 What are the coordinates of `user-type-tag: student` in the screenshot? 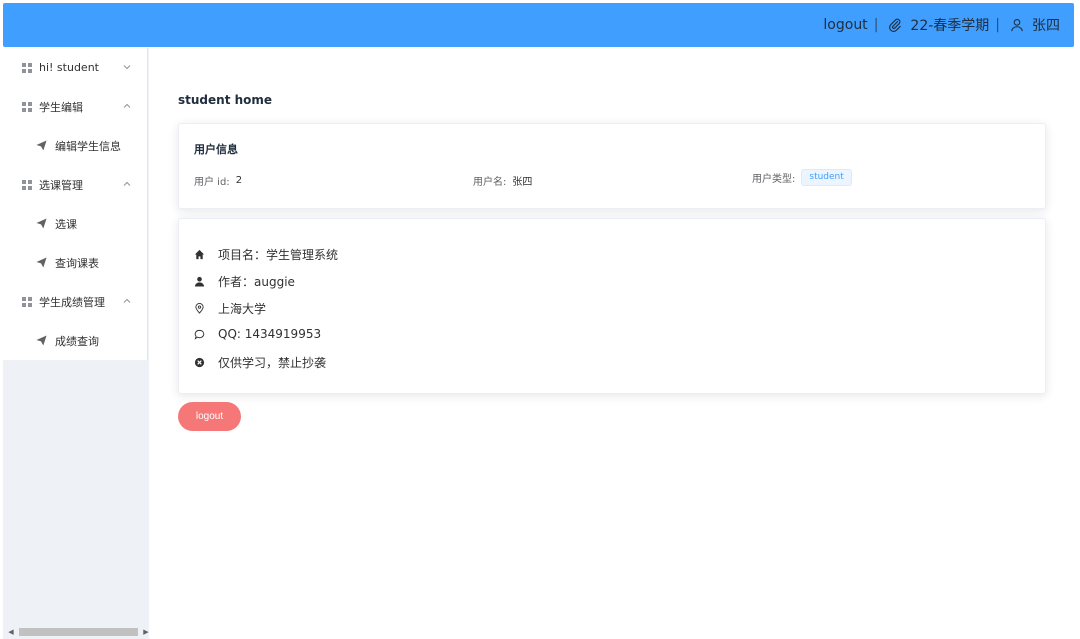 It's located at (826, 177).